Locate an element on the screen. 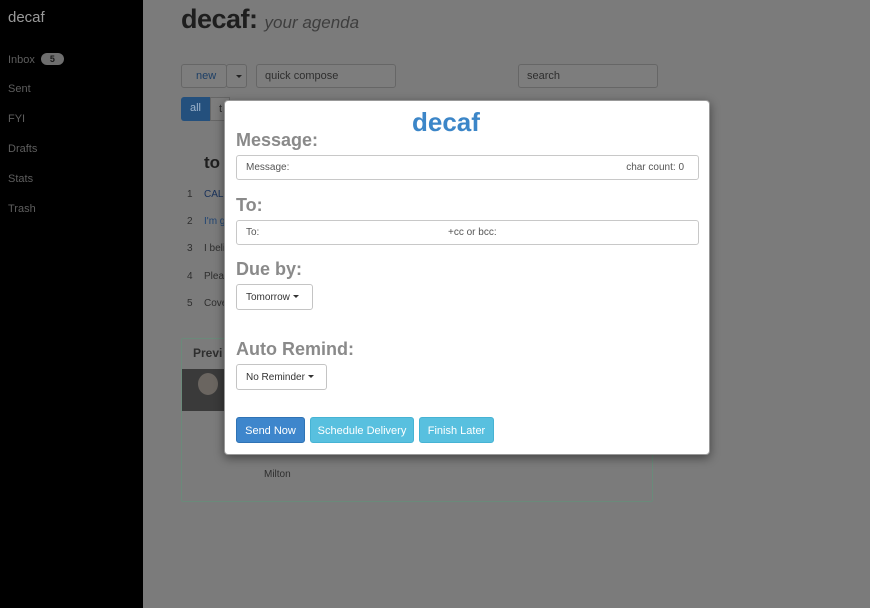 Image resolution: width=870 pixels, height=608 pixels. sidebar-item-drafts: Drafts is located at coordinates (22, 149).